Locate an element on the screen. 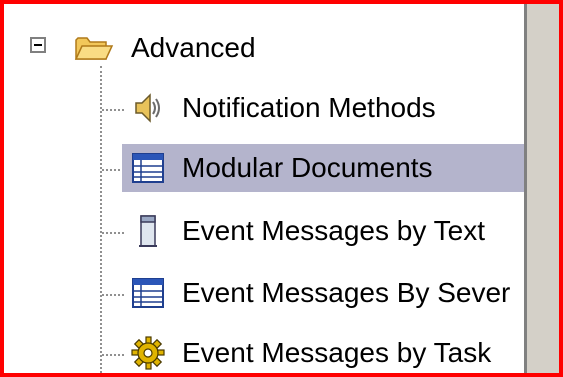  document-page-icon is located at coordinates (148, 231).